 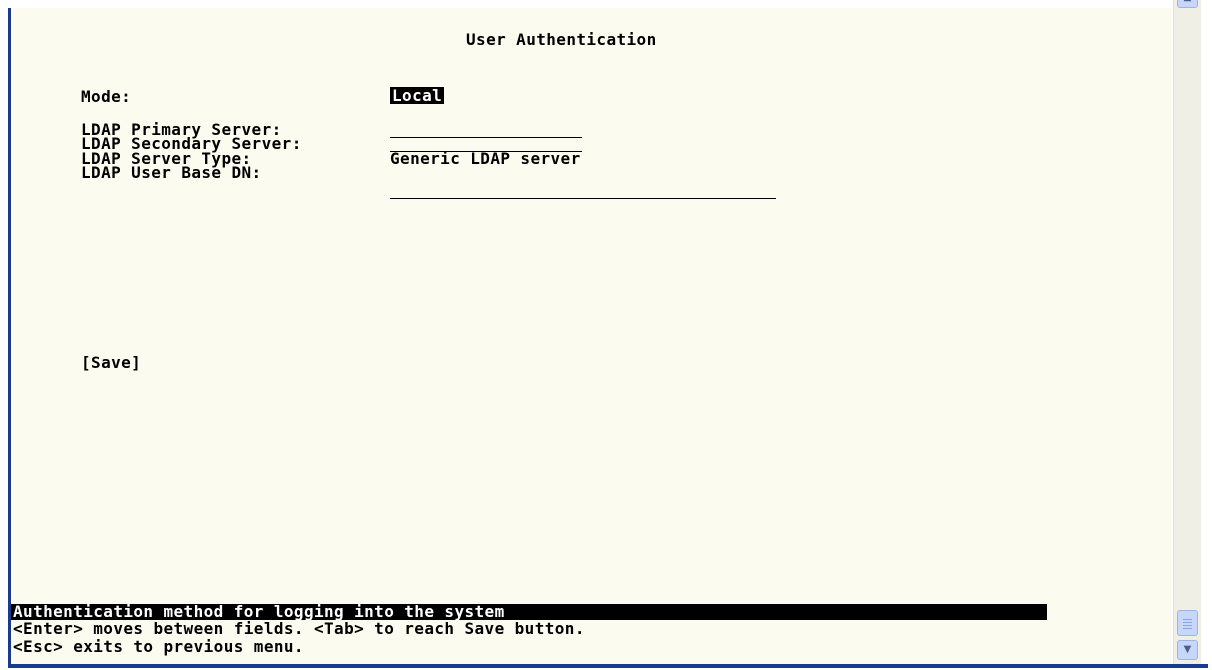 I want to click on scroll-up-button: ▲, so click(x=1187, y=4).